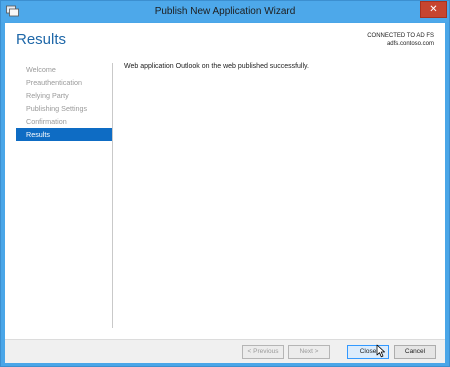 The width and height of the screenshot is (450, 367). What do you see at coordinates (415, 352) in the screenshot?
I see `cancel-button: Cancel` at bounding box center [415, 352].